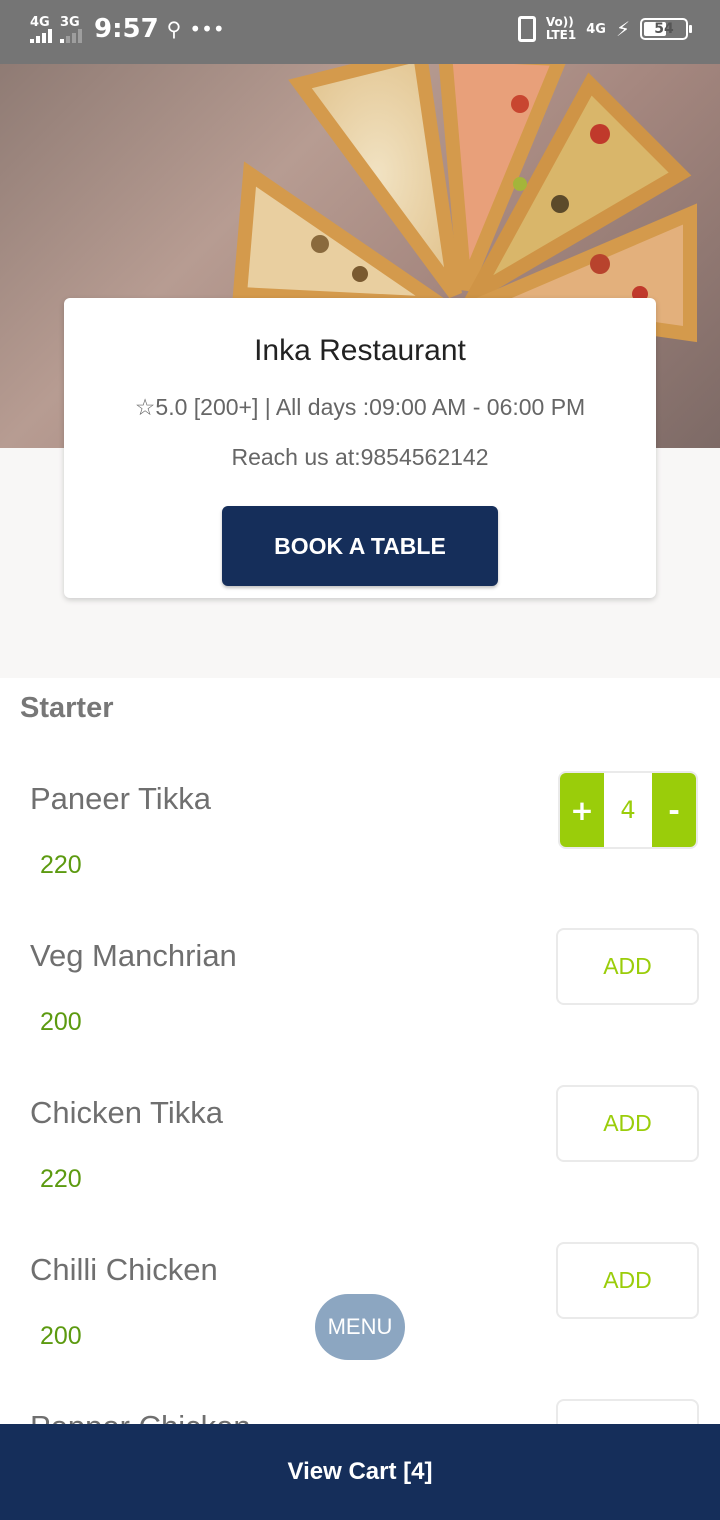  I want to click on vibrate-icon, so click(526, 29).